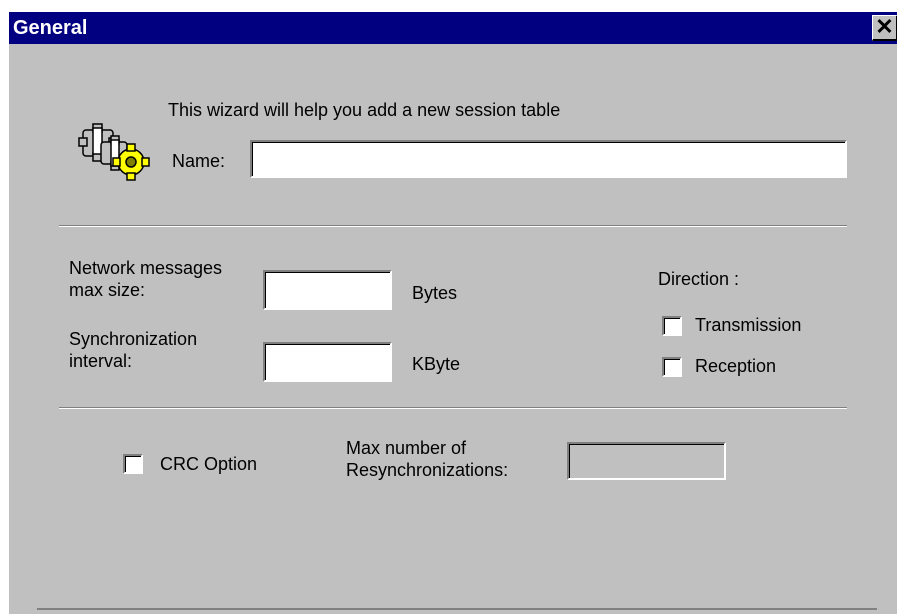 The image size is (897, 614). What do you see at coordinates (453, 226) in the screenshot?
I see `separator-top` at bounding box center [453, 226].